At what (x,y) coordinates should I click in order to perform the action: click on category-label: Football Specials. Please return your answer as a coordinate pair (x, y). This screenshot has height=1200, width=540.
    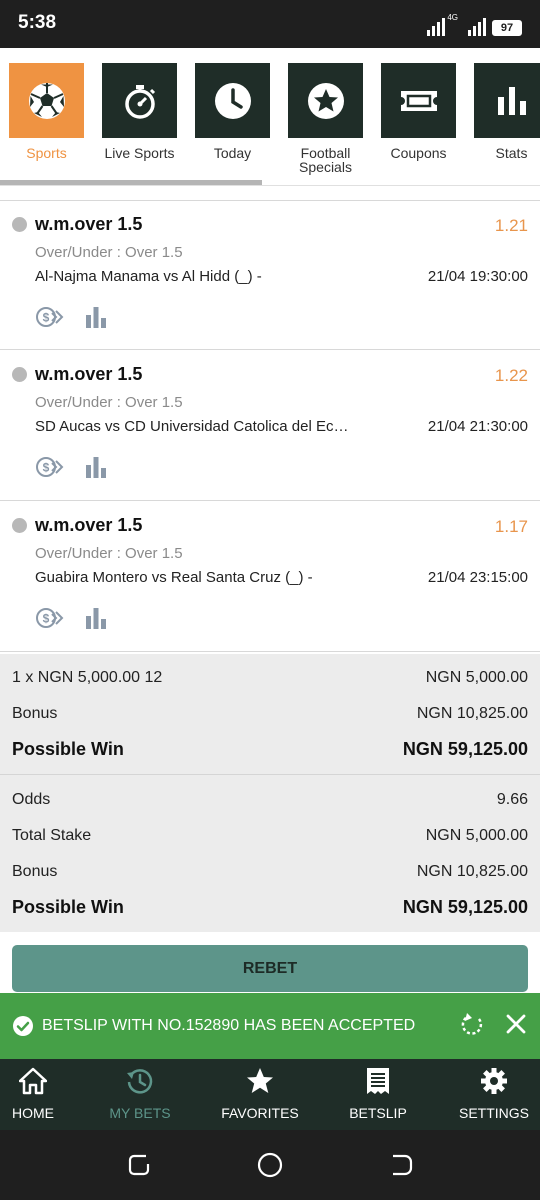
    Looking at the image, I should click on (325, 160).